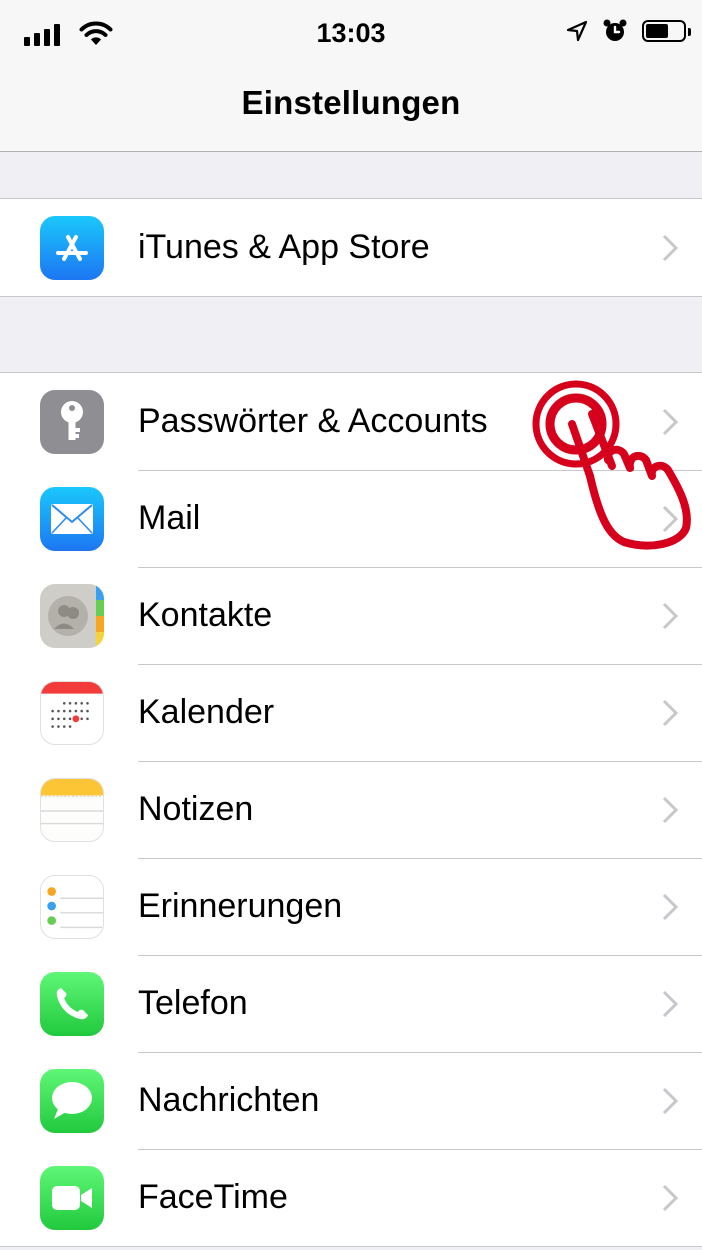 The width and height of the screenshot is (702, 1250). What do you see at coordinates (206, 712) in the screenshot?
I see `row-label: Kalender` at bounding box center [206, 712].